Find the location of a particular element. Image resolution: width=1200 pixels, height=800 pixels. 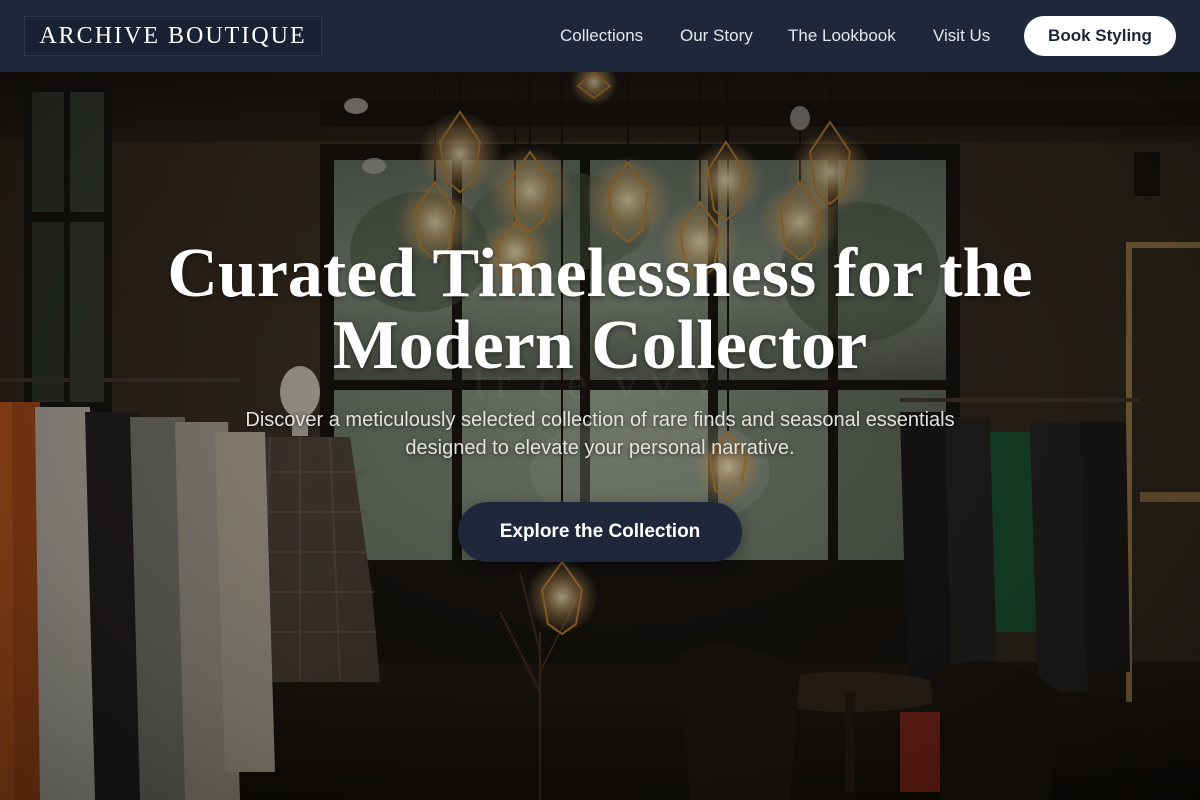

nav-link-visit-us: Visit Us is located at coordinates (961, 36).